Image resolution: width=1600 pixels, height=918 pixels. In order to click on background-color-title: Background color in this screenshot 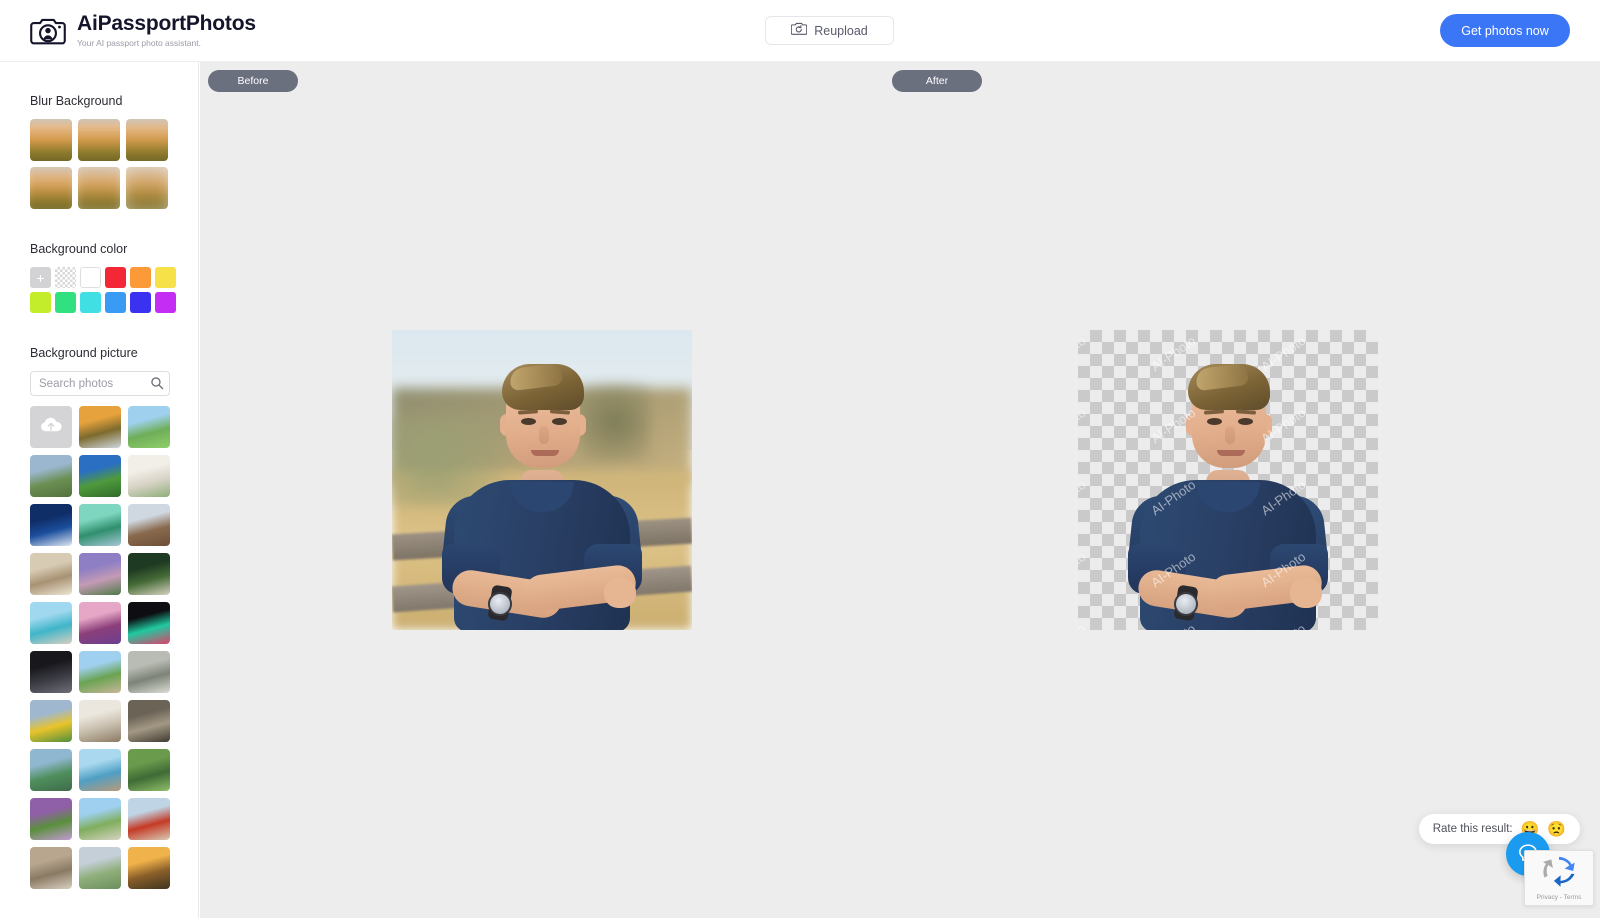, I will do `click(79, 249)`.